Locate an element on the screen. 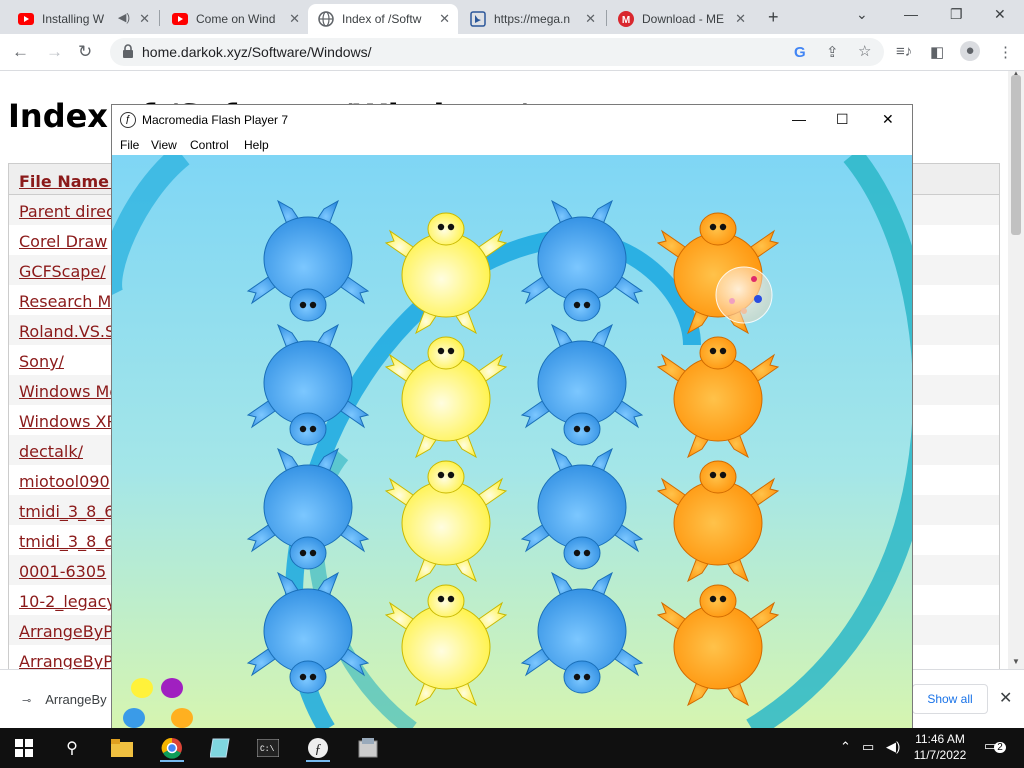 The image size is (1024, 768). flash-app-icon: ƒ is located at coordinates (128, 120).